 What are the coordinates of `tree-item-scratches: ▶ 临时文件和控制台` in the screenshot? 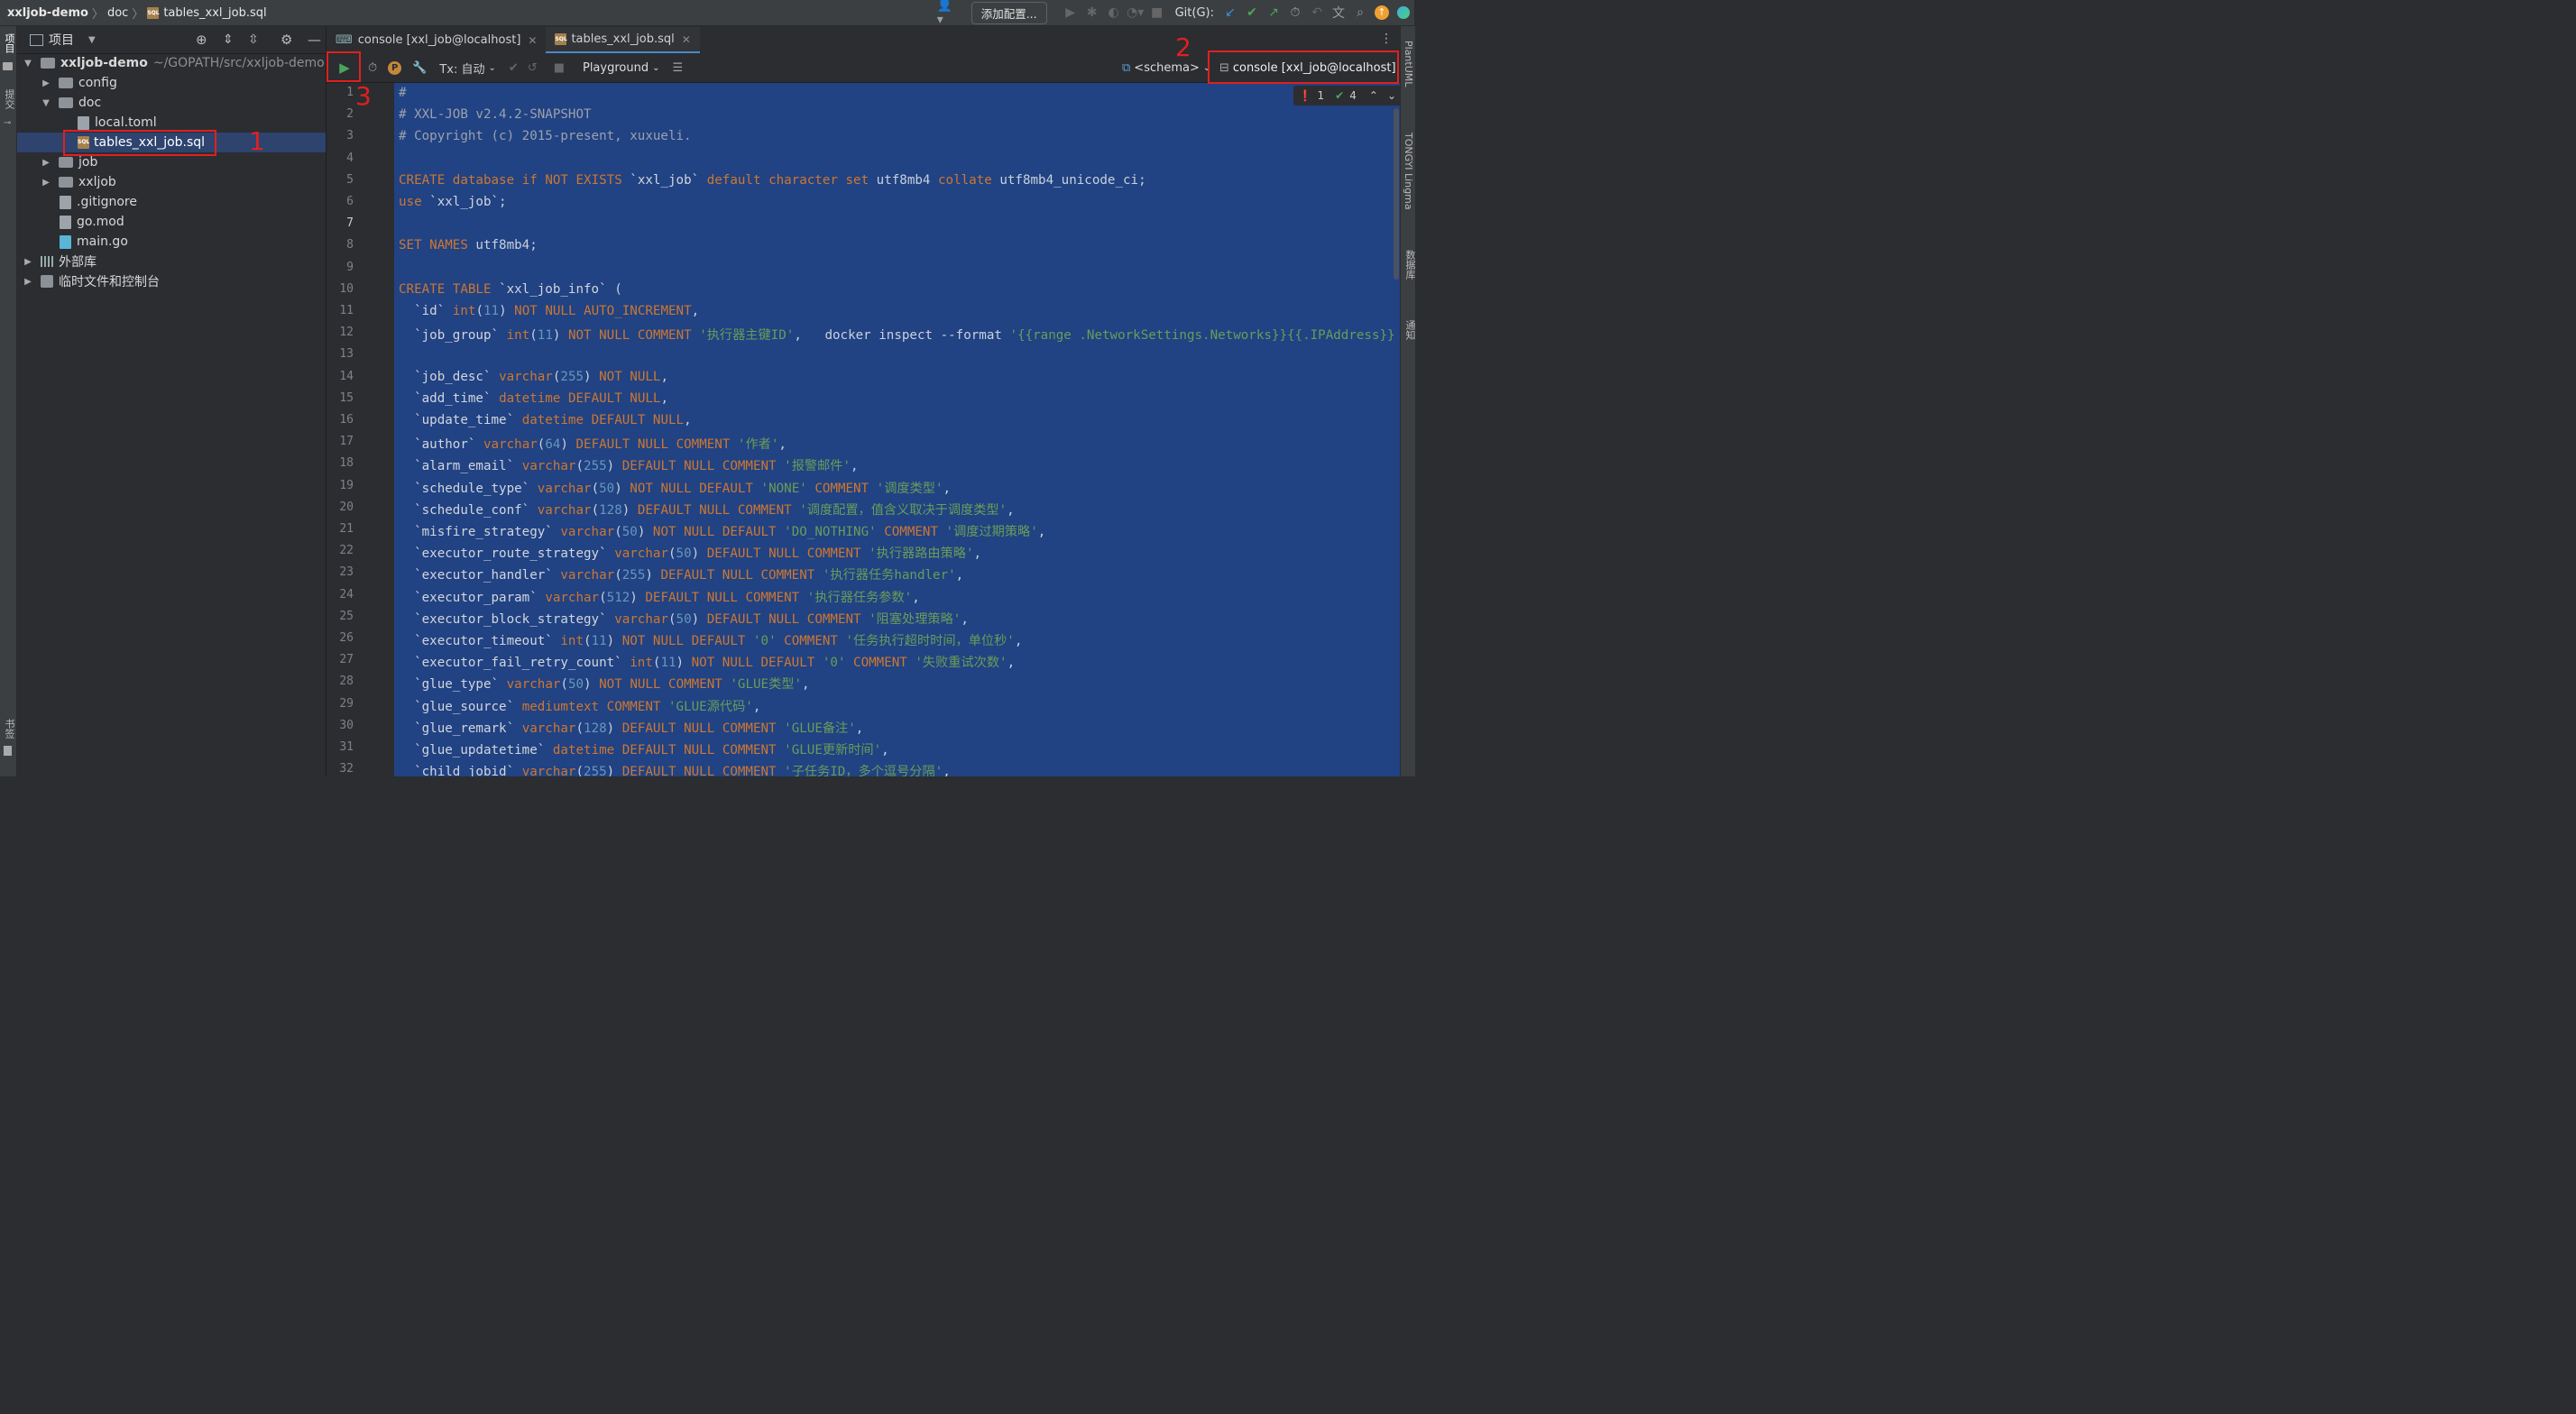 It's located at (171, 281).